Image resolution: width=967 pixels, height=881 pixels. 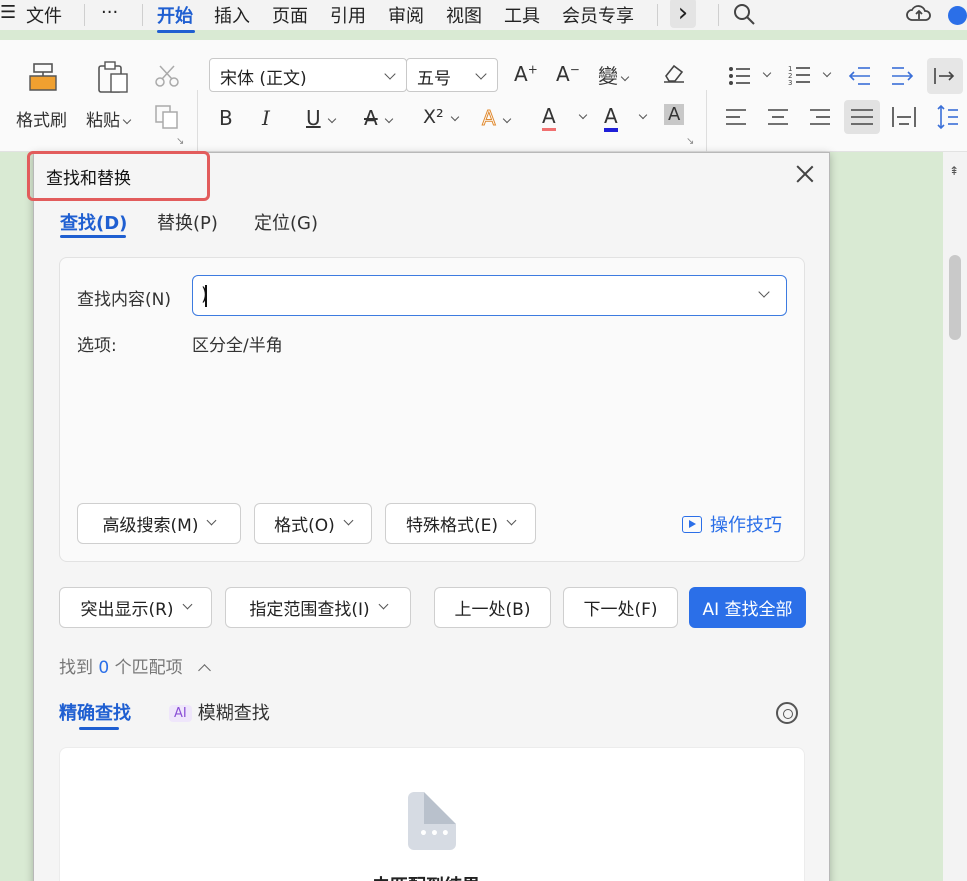 What do you see at coordinates (286, 222) in the screenshot?
I see `tab-goto: 定位(G)` at bounding box center [286, 222].